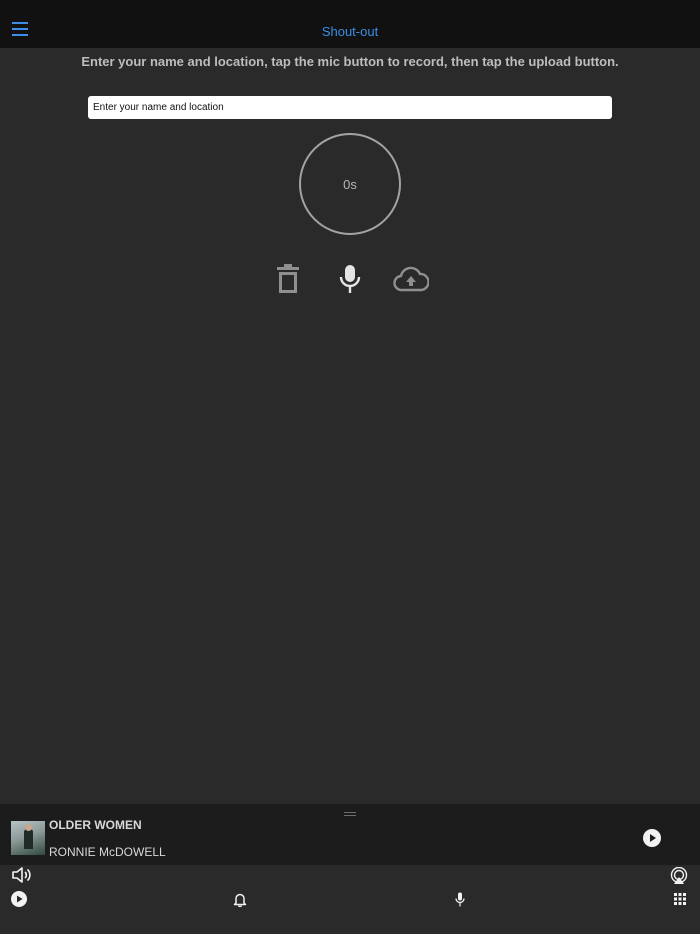  I want to click on volume-icon, so click(22, 875).